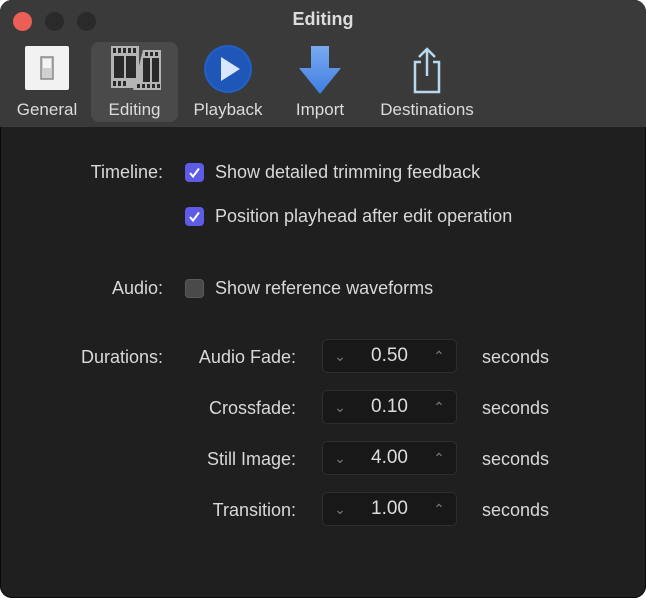 The image size is (646, 602). Describe the element at coordinates (516, 408) in the screenshot. I see `crossfade-unit: seconds` at that location.